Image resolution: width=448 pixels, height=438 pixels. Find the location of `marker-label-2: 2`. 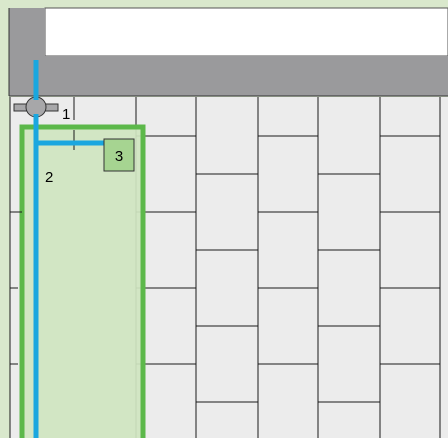

marker-label-2: 2 is located at coordinates (49, 177).